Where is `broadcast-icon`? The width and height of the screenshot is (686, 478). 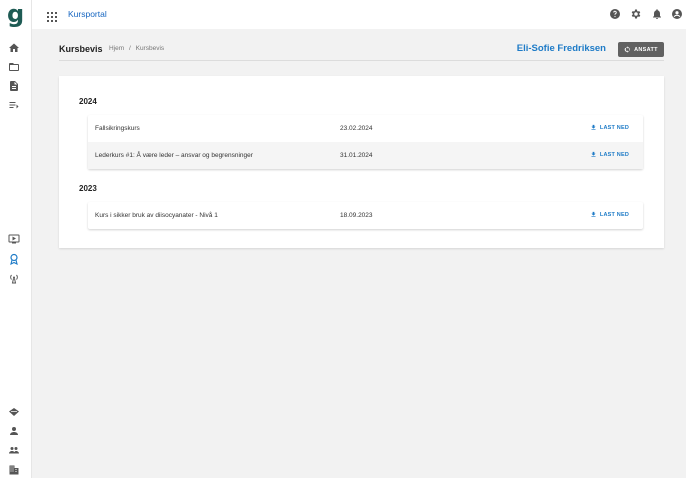
broadcast-icon is located at coordinates (14, 278).